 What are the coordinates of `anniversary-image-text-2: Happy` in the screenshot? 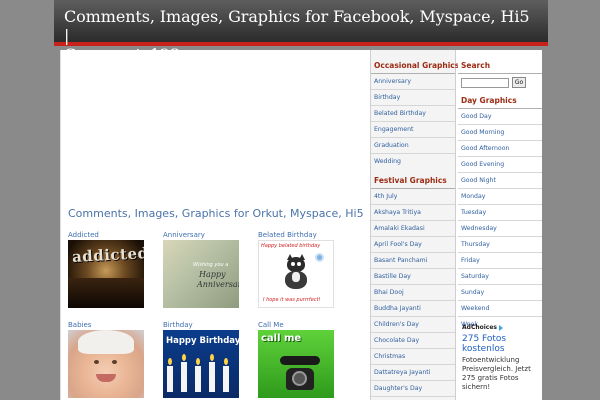 It's located at (212, 274).